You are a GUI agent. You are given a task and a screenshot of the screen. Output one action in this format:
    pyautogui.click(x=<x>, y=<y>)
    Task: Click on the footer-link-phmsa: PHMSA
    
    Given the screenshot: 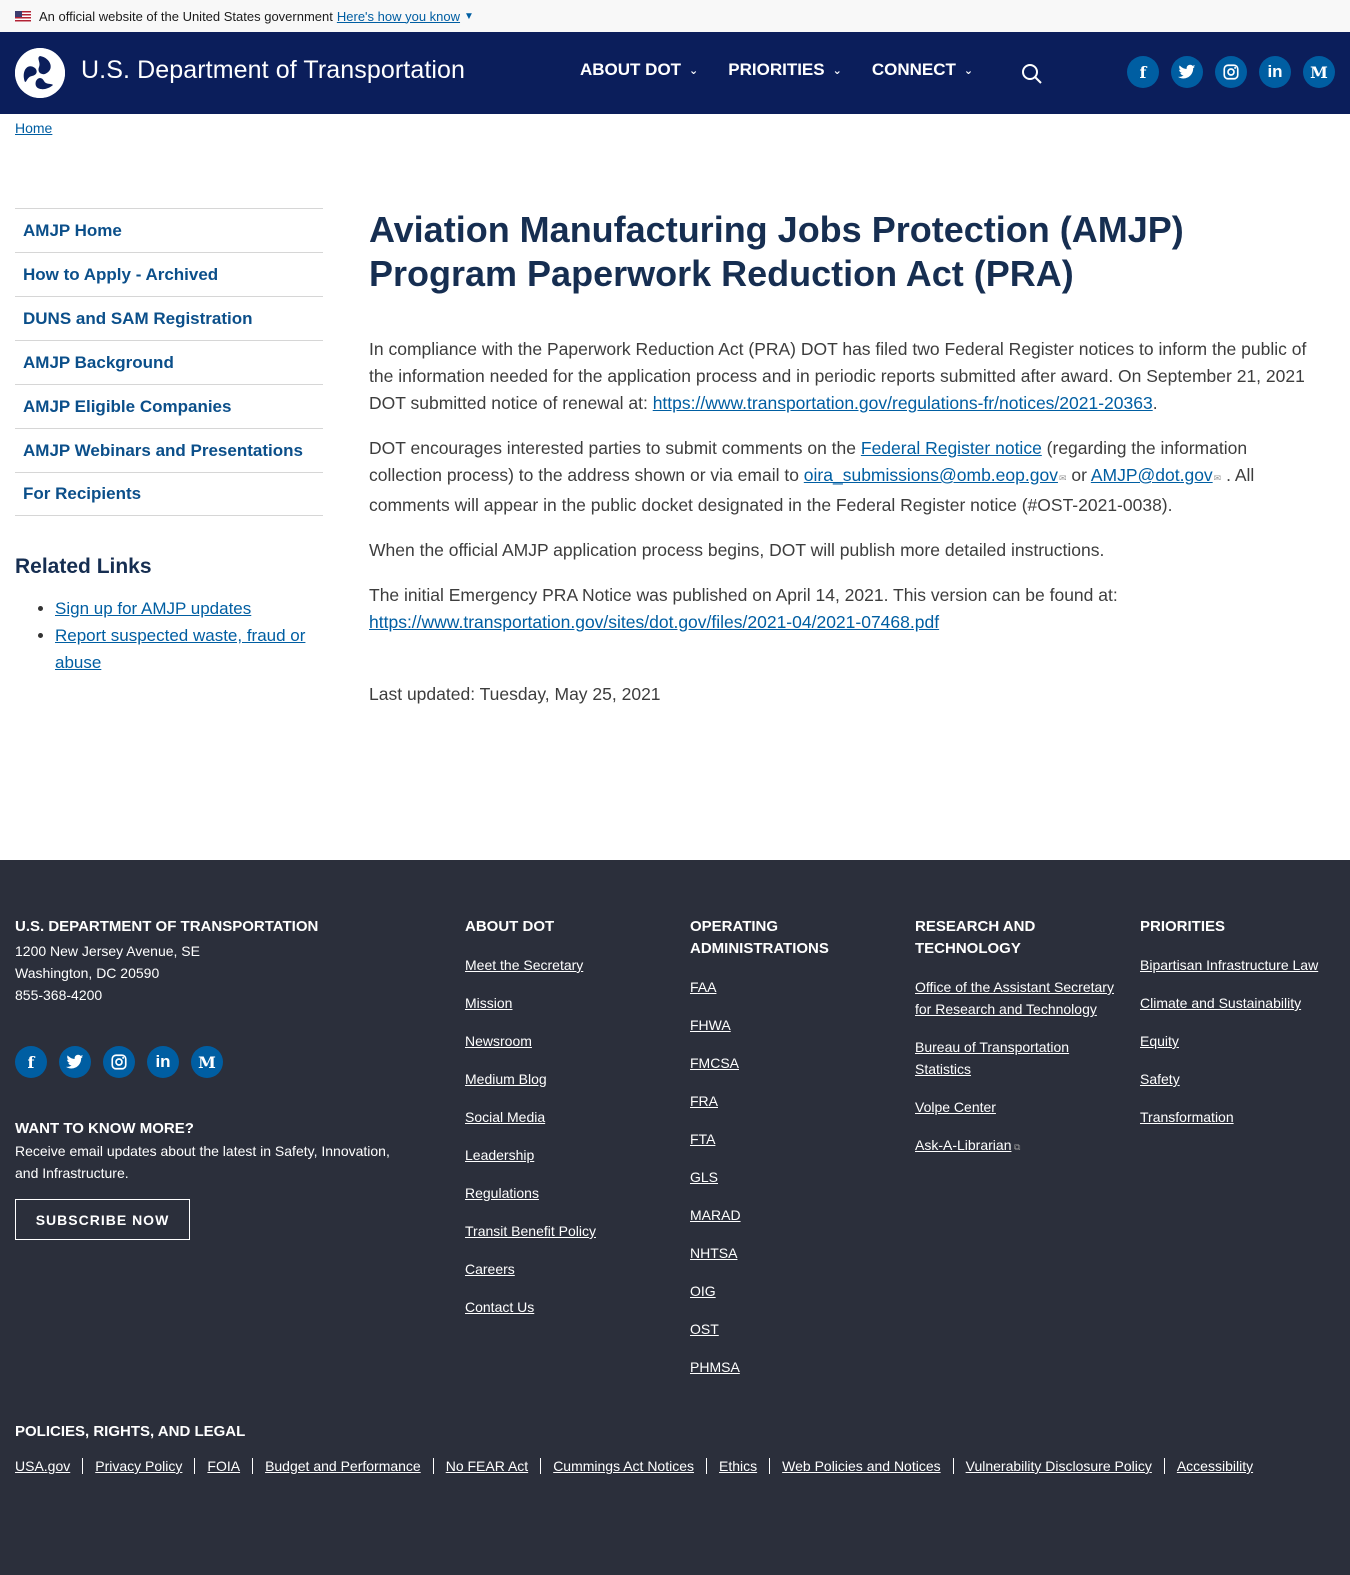 What is the action you would take?
    pyautogui.click(x=790, y=1367)
    